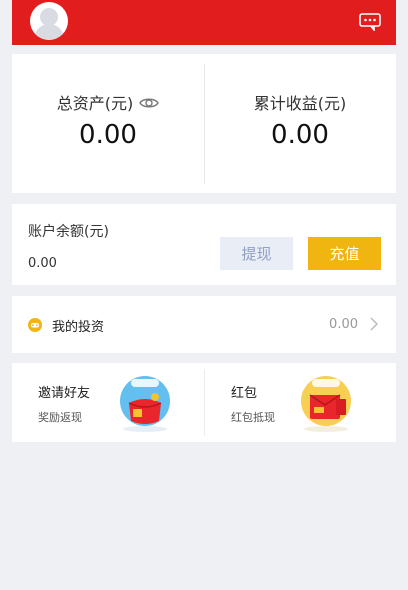 Image resolution: width=408 pixels, height=590 pixels. I want to click on earnings-value: 0.00, so click(300, 135).